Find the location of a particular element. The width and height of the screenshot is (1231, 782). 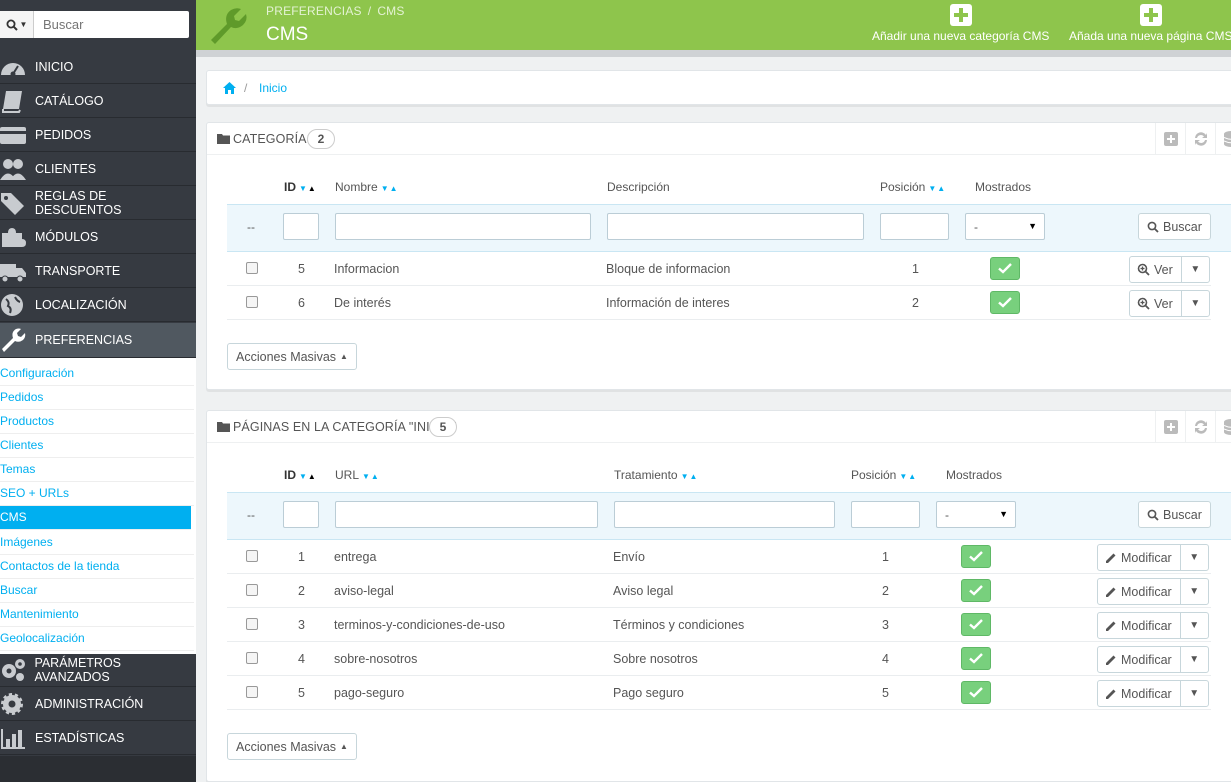

filter-id-input is located at coordinates (301, 514).